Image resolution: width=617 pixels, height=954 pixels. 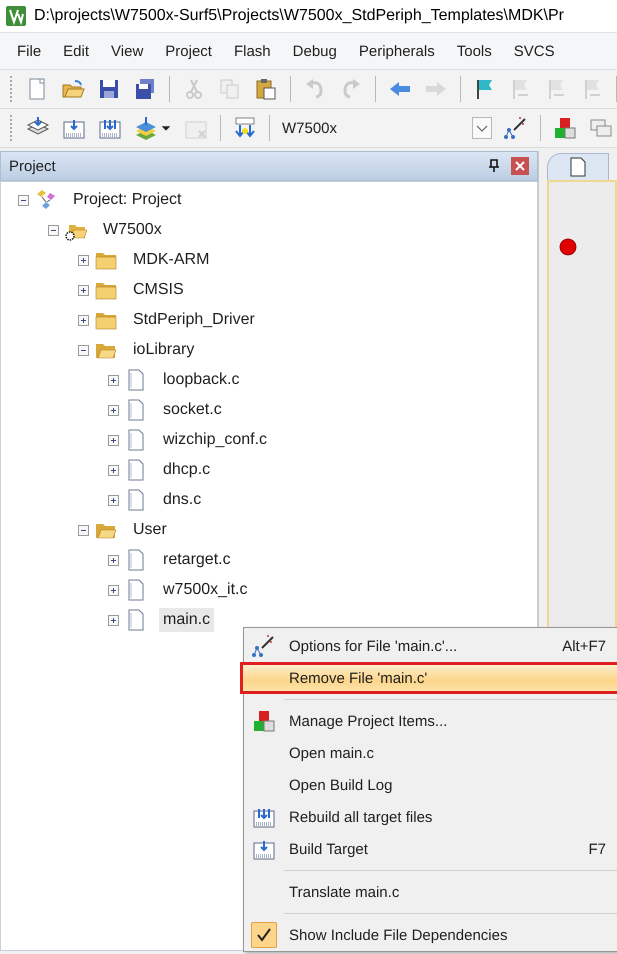 I want to click on menu-item: Flash, so click(x=252, y=51).